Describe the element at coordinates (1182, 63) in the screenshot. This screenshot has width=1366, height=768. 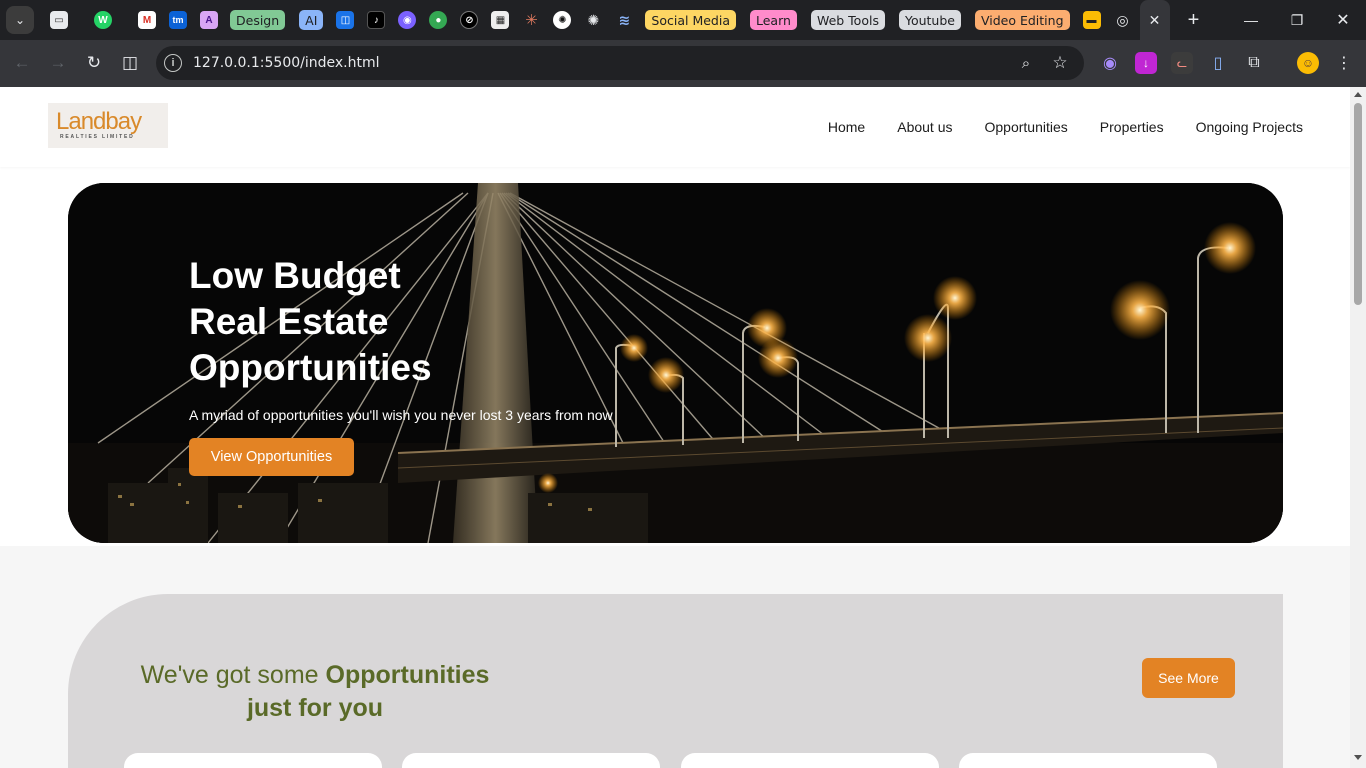
I see `cat-extension-icon: ᓚ` at that location.